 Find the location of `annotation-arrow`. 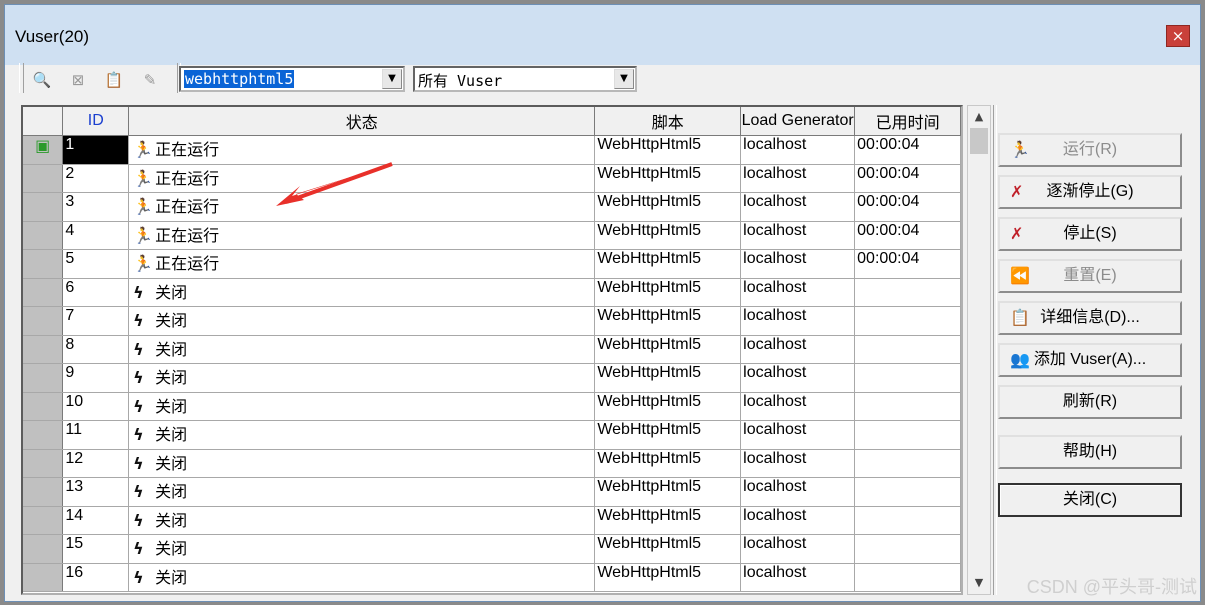

annotation-arrow is located at coordinates (334, 184).